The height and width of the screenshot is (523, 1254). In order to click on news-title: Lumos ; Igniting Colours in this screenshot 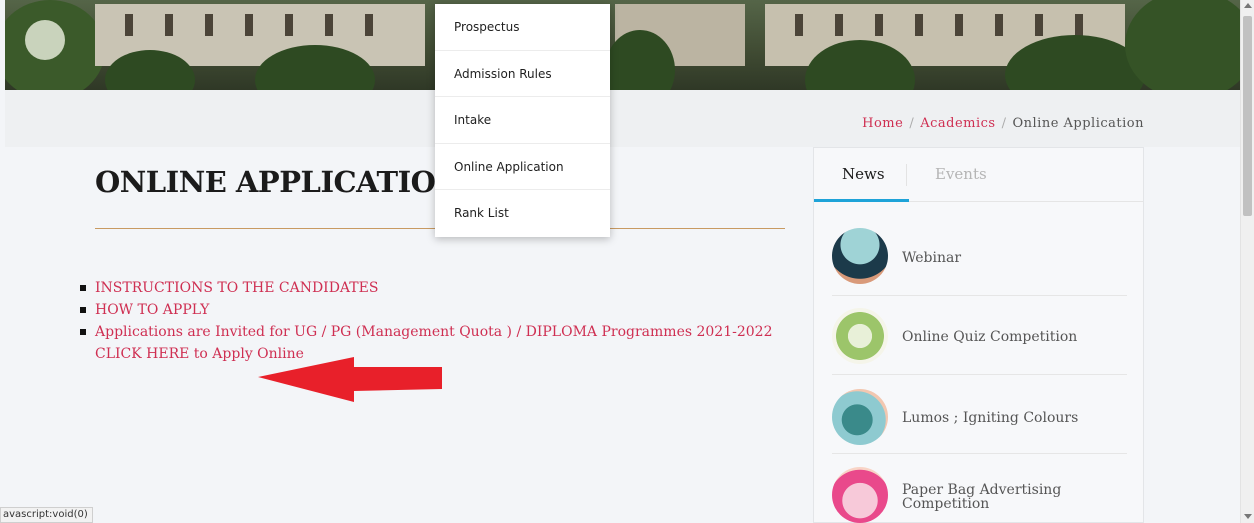, I will do `click(990, 418)`.